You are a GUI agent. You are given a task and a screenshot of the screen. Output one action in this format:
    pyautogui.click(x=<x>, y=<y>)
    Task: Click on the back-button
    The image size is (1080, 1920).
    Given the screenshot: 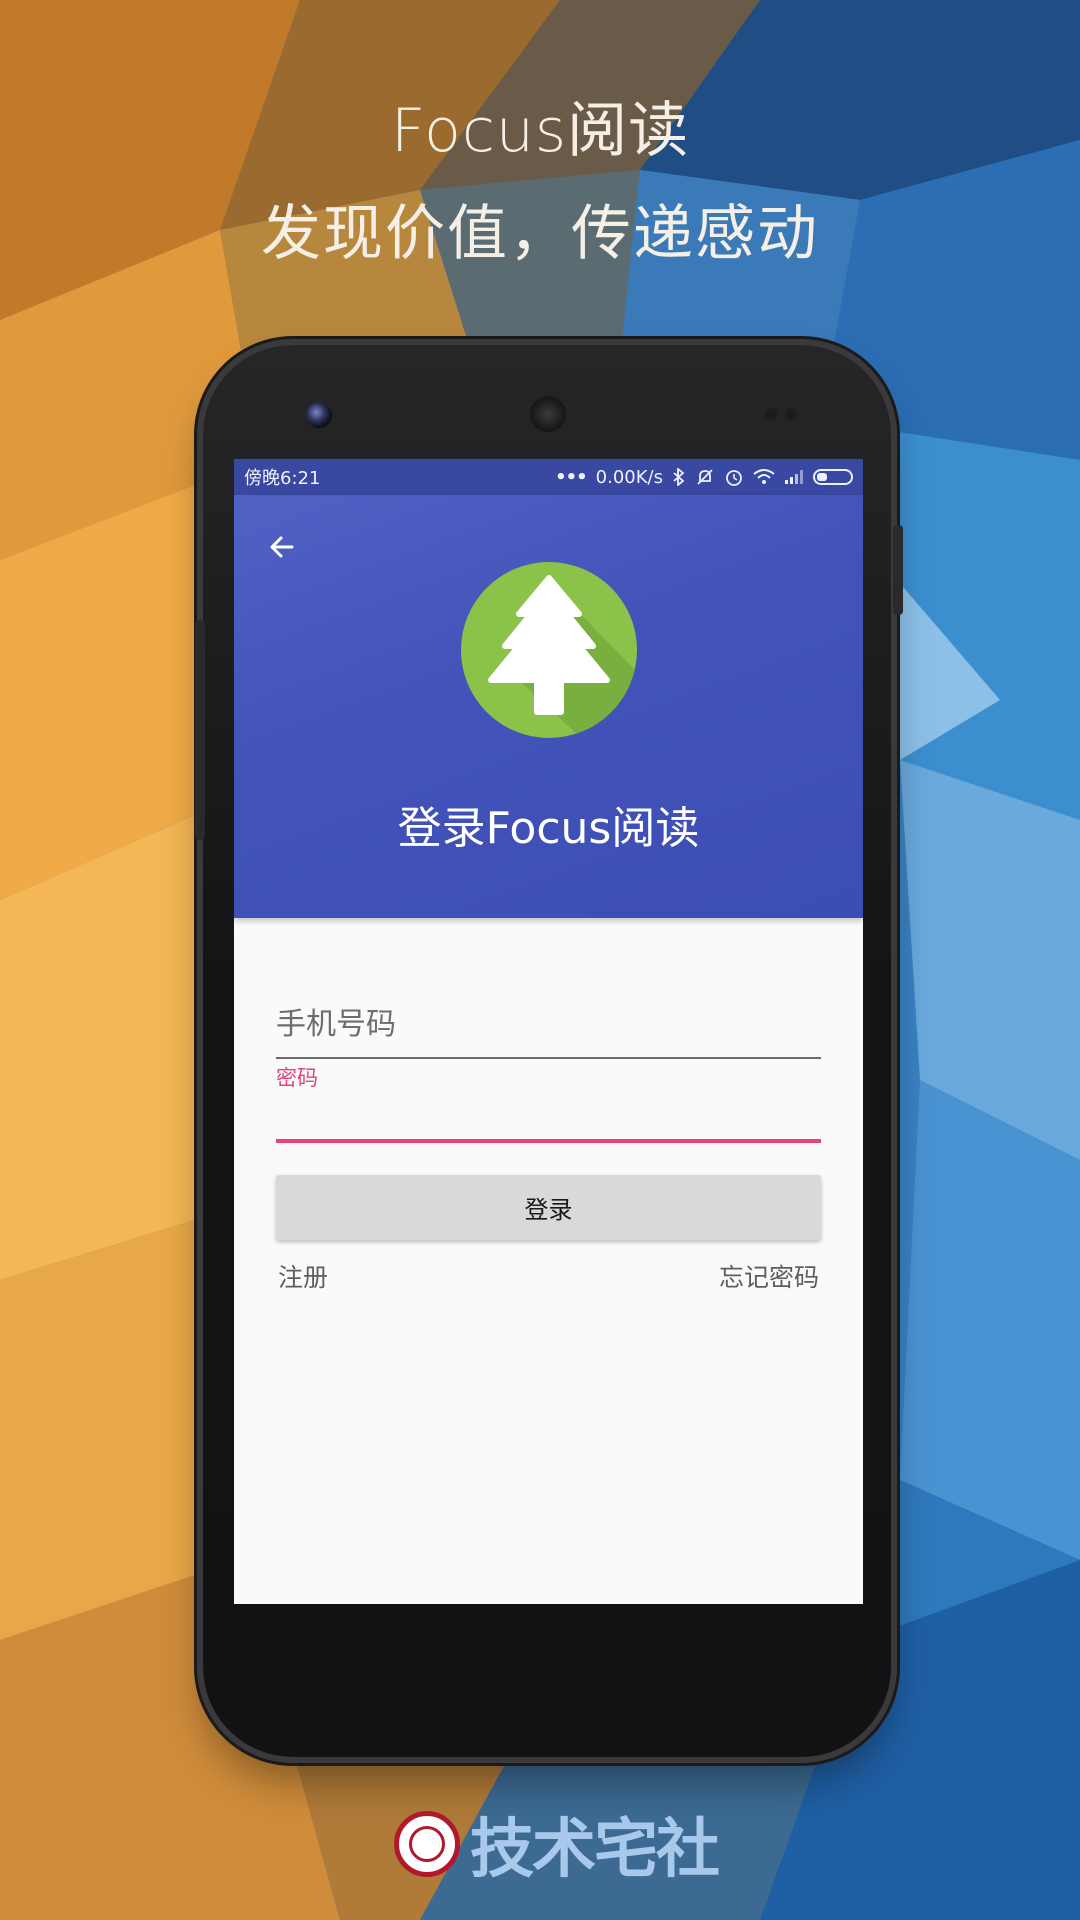 What is the action you would take?
    pyautogui.click(x=282, y=547)
    